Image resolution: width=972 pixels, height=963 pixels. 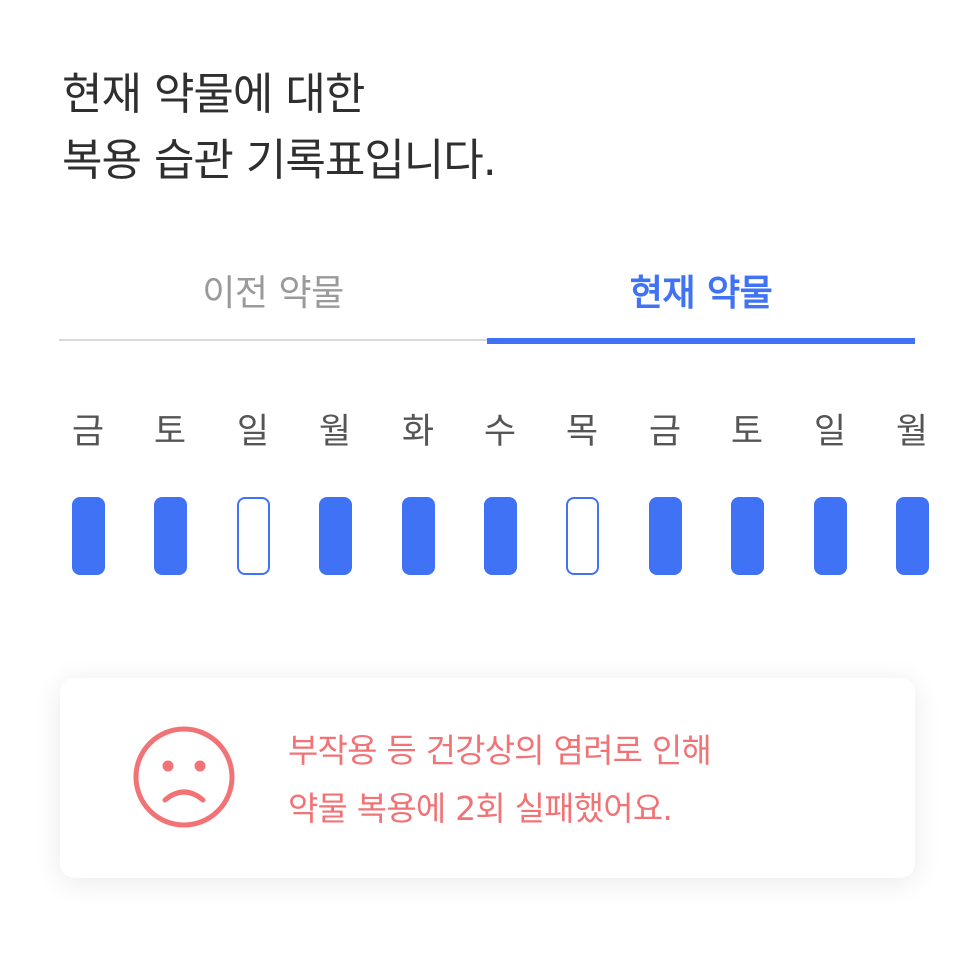 I want to click on tab-previous-medication: 이전 약물, so click(x=273, y=302).